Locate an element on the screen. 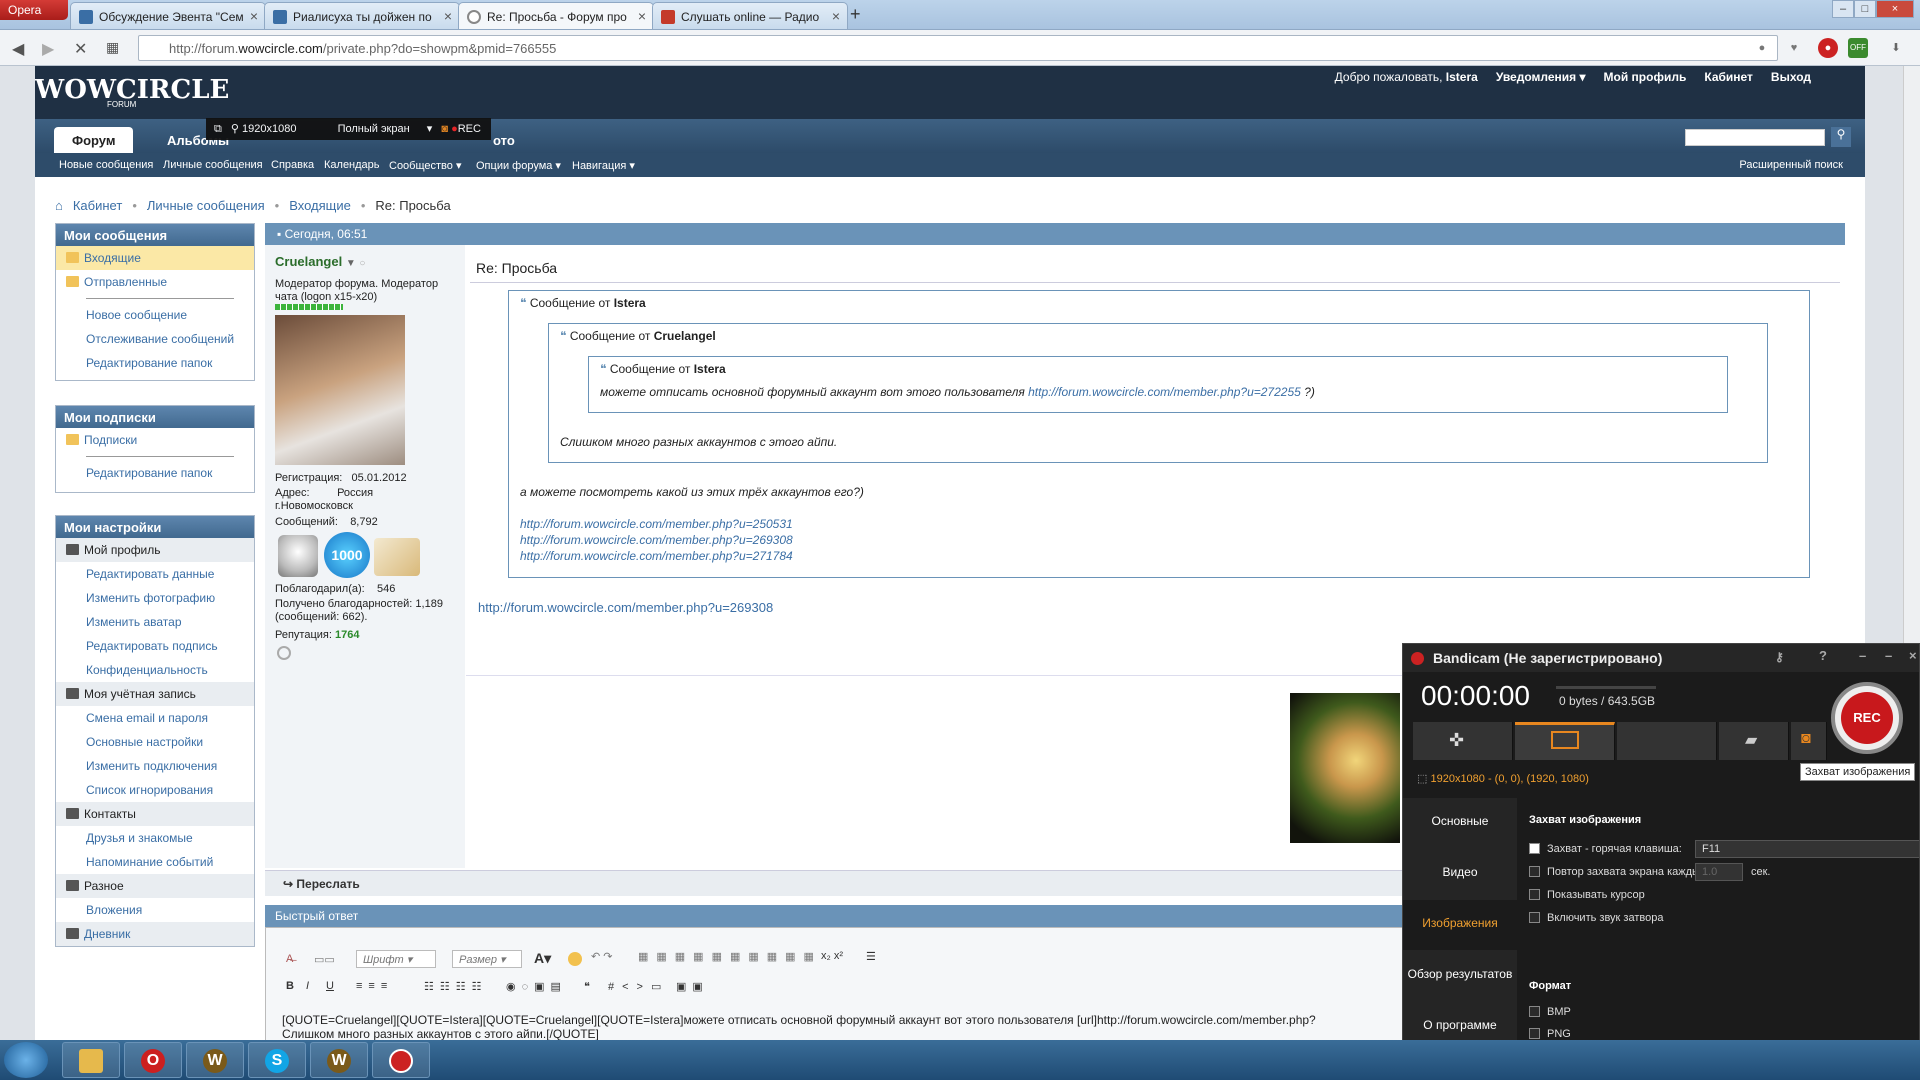 The image size is (1920, 1080). bulb-icon: ● is located at coordinates (1762, 48).